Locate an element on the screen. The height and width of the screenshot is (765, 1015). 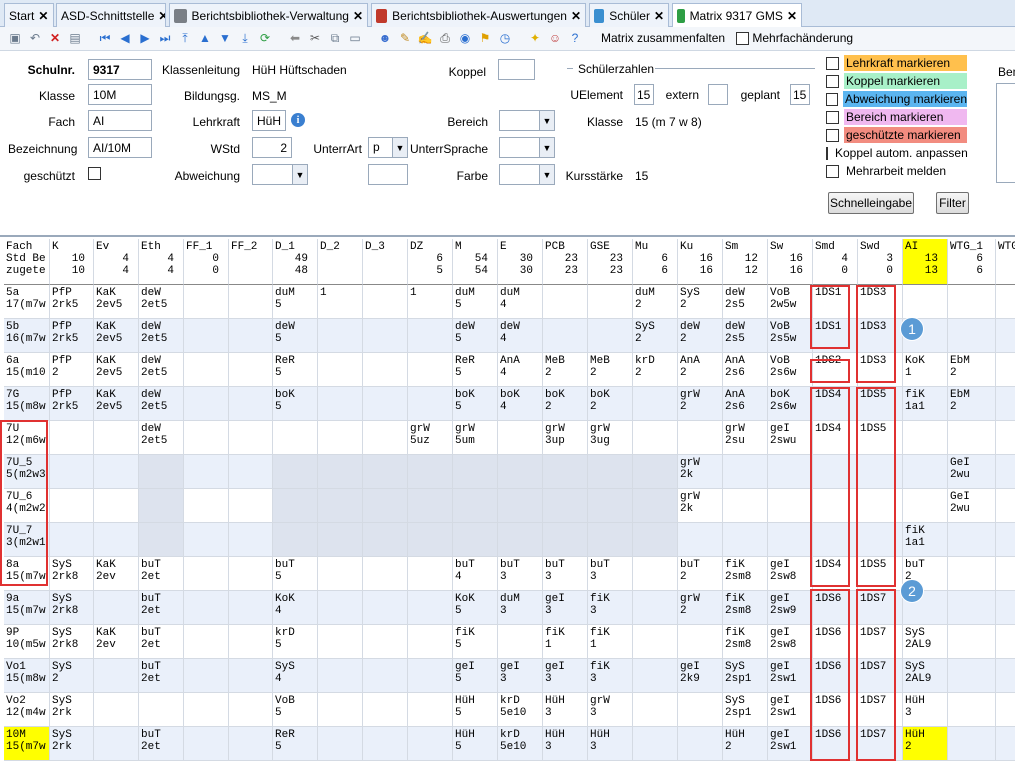
matrix-cell: boK 2s6w is located at coordinates (790, 404).